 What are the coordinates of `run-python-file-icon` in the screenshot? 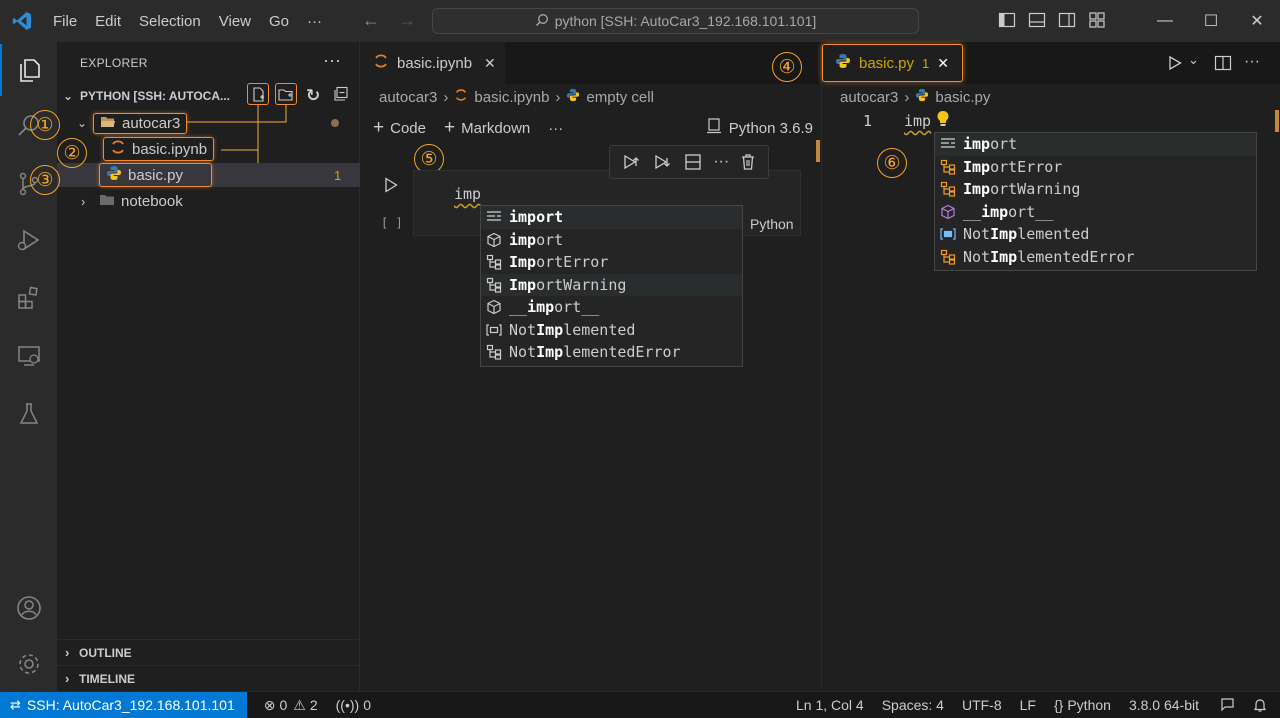 It's located at (1175, 64).